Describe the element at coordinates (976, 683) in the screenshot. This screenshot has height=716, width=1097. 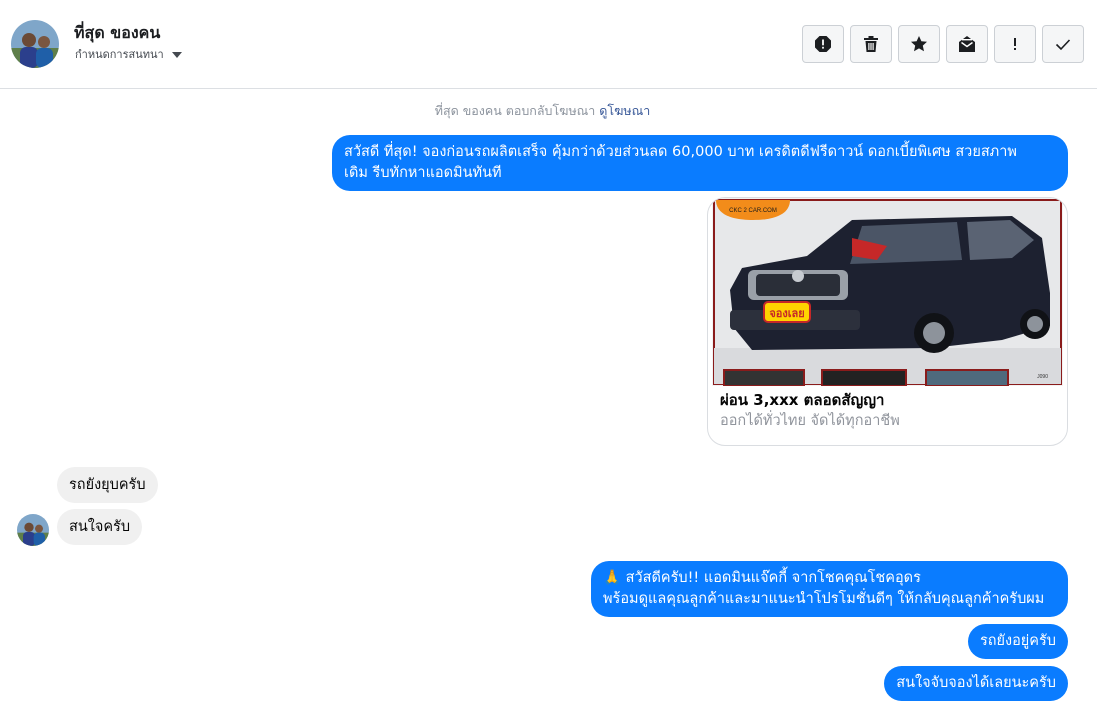
I see `outgoing-message: สนใจจับจองได้เลยนะครับ` at that location.